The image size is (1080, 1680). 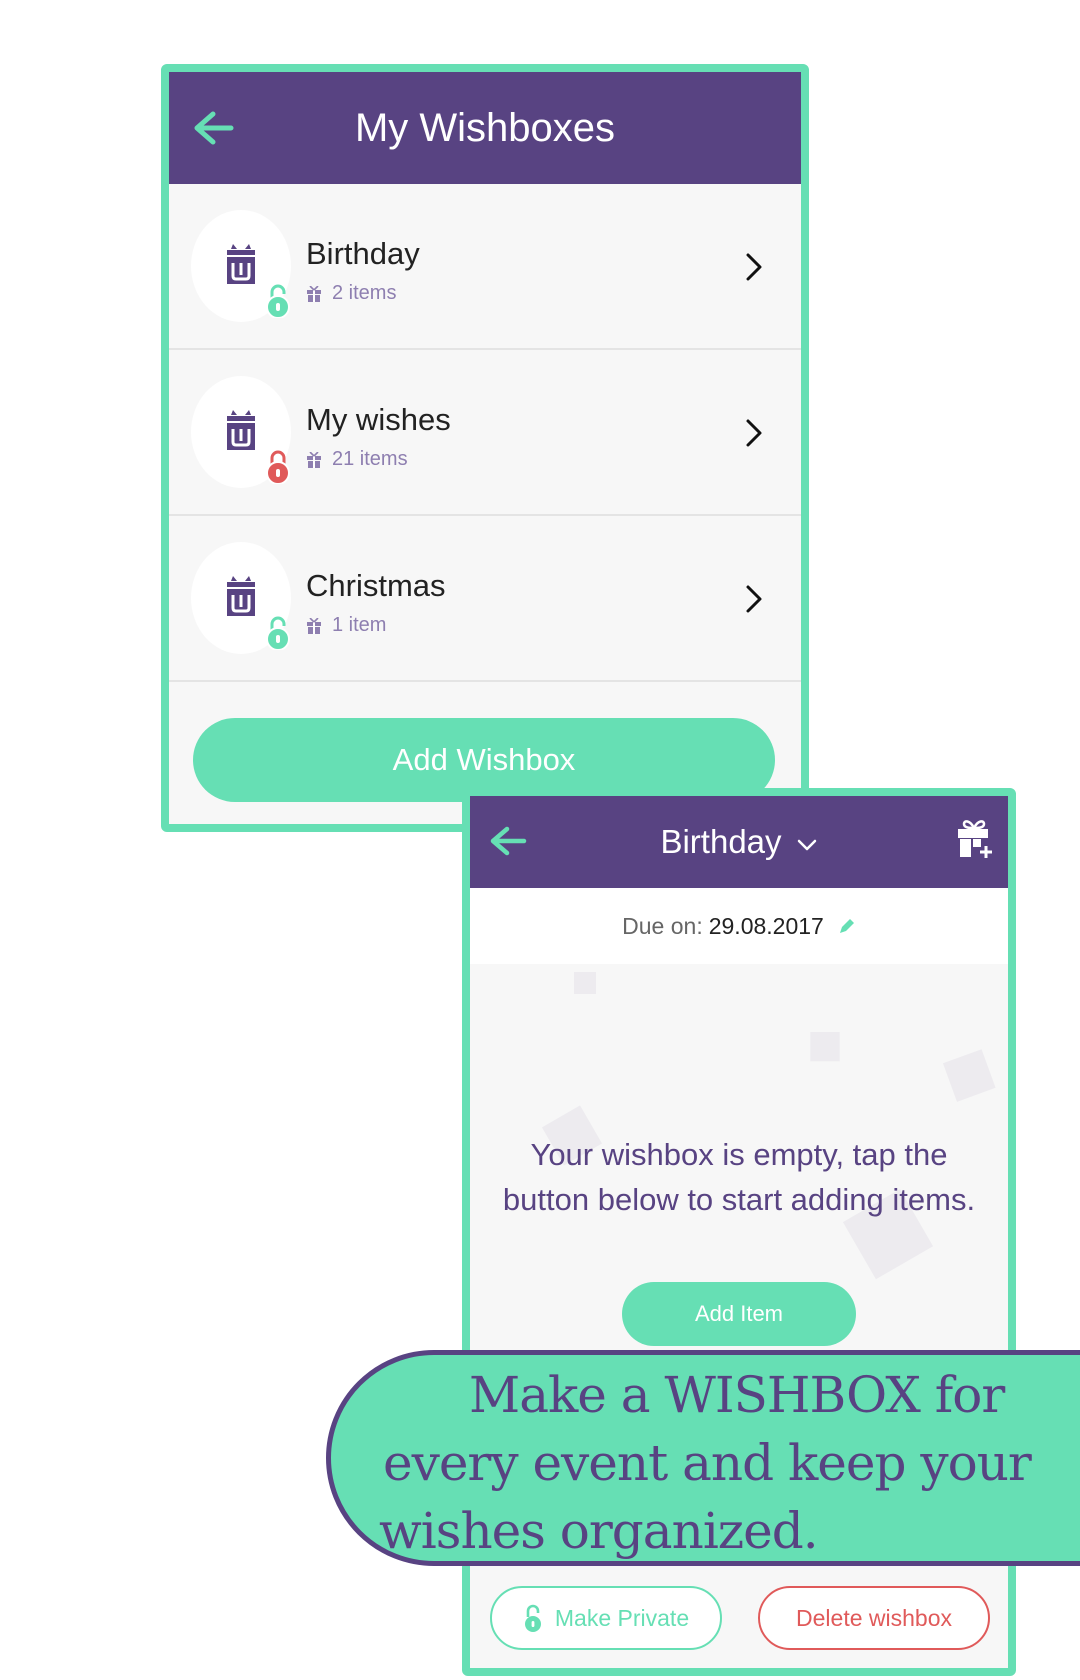 I want to click on detail-header: Birthday, so click(x=739, y=842).